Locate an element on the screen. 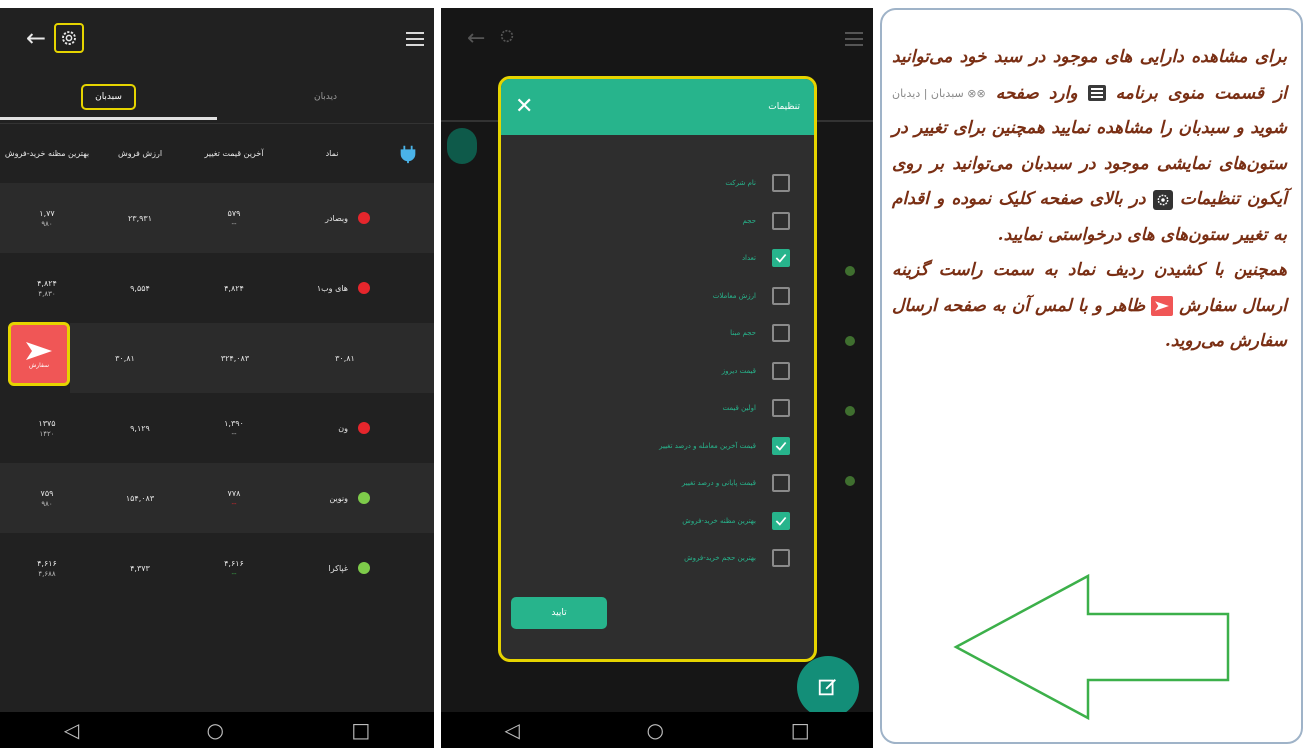  best-price-sub: ۴,۶۸۸ is located at coordinates (47, 573).